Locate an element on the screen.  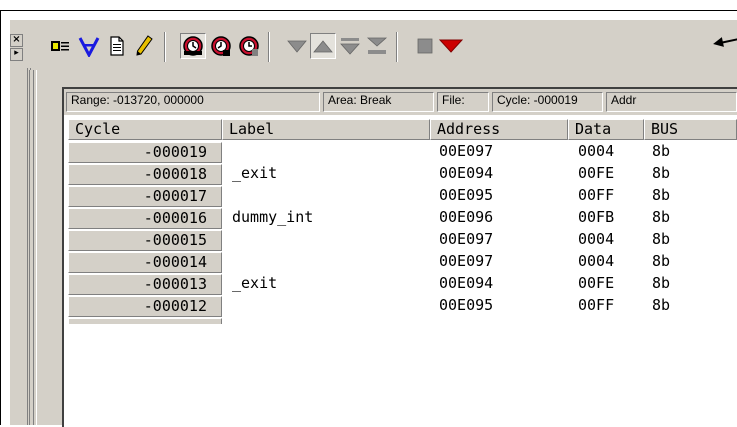
document-icon is located at coordinates (117, 46).